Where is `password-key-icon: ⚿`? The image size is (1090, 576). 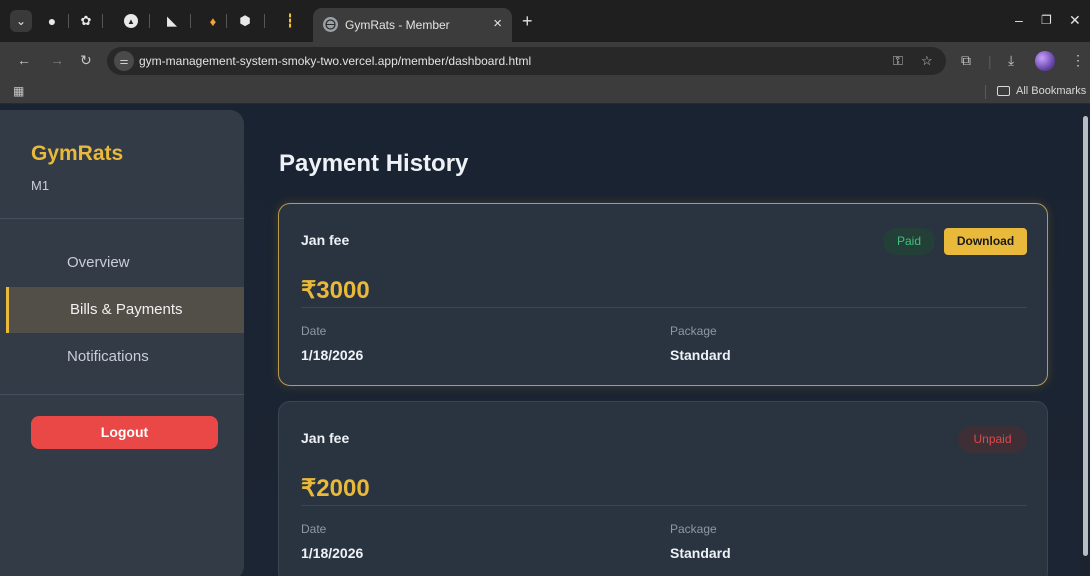
password-key-icon: ⚿ is located at coordinates (898, 61).